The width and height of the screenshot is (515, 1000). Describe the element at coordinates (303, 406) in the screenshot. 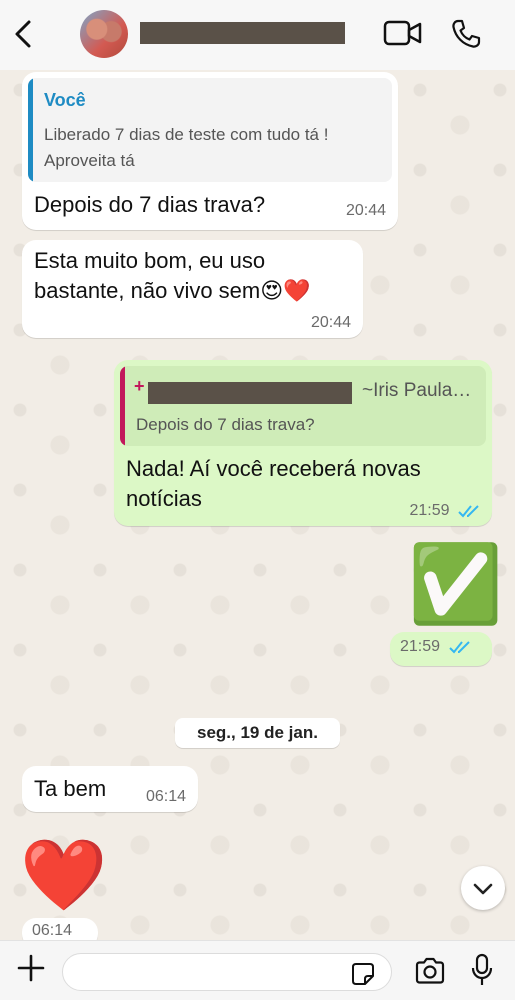

I see `quoted-message: + ~Iris Paula… Depois do 7 dias trava?` at that location.